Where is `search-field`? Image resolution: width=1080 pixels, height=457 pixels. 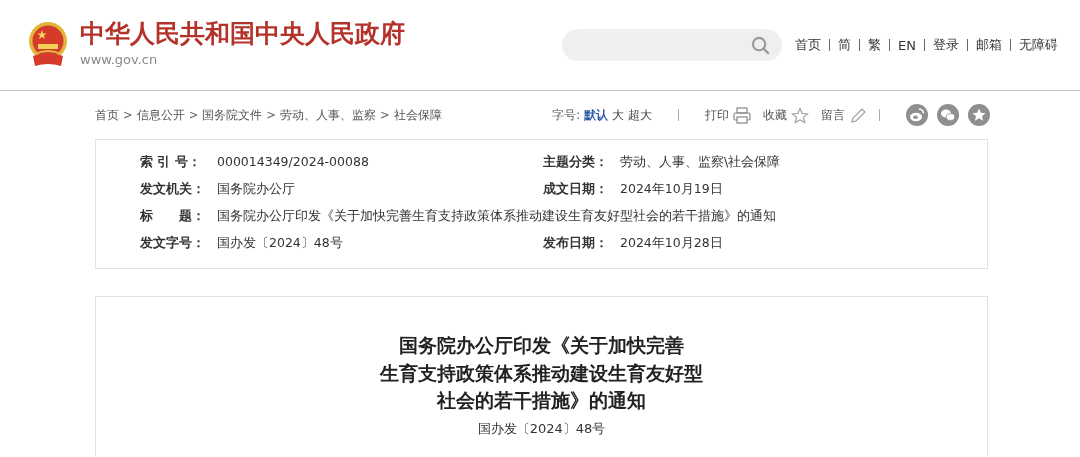
search-field is located at coordinates (672, 45).